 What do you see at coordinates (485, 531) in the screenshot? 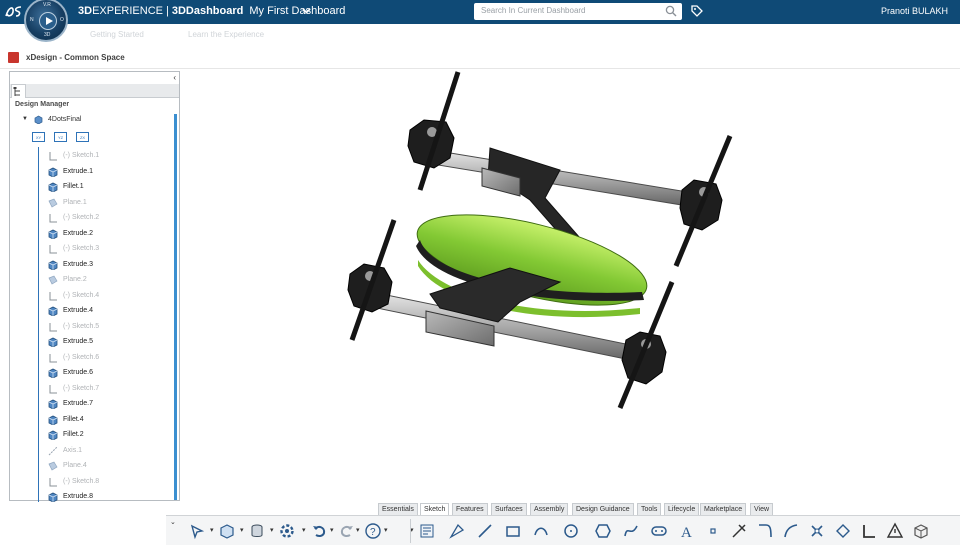
I see `line-icon` at bounding box center [485, 531].